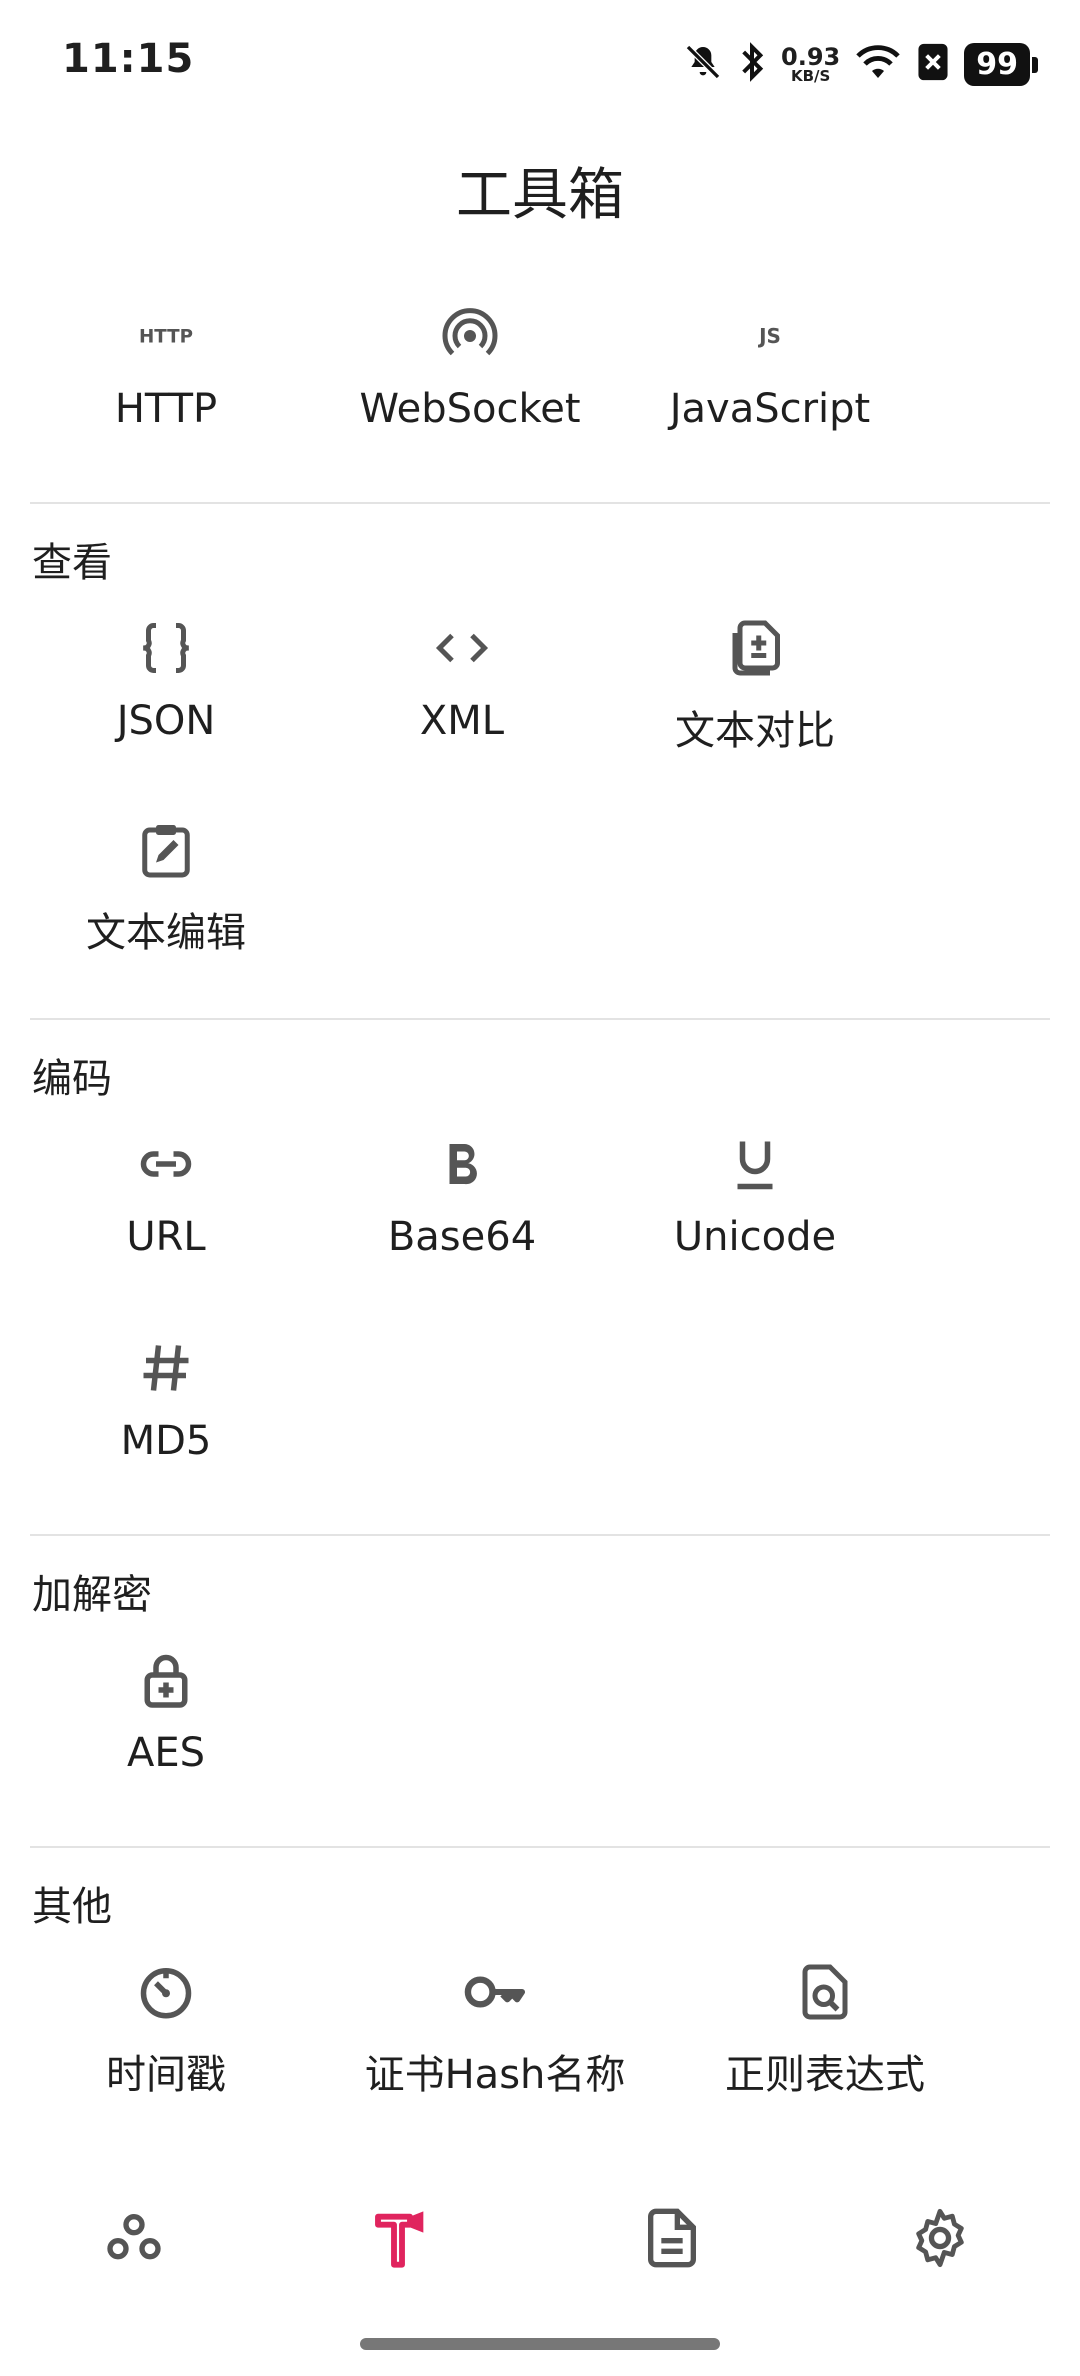  Describe the element at coordinates (462, 1237) in the screenshot. I see `tool-label: Base64` at that location.